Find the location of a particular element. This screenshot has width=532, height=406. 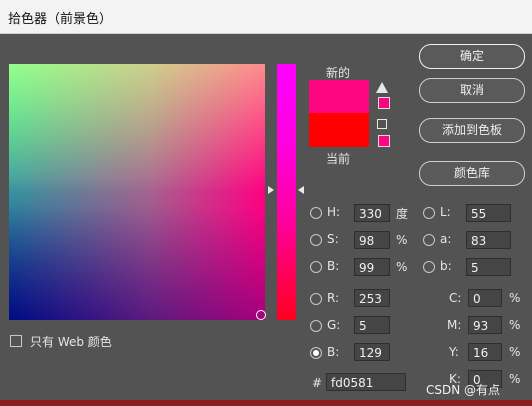

h-label: H: is located at coordinates (334, 212).